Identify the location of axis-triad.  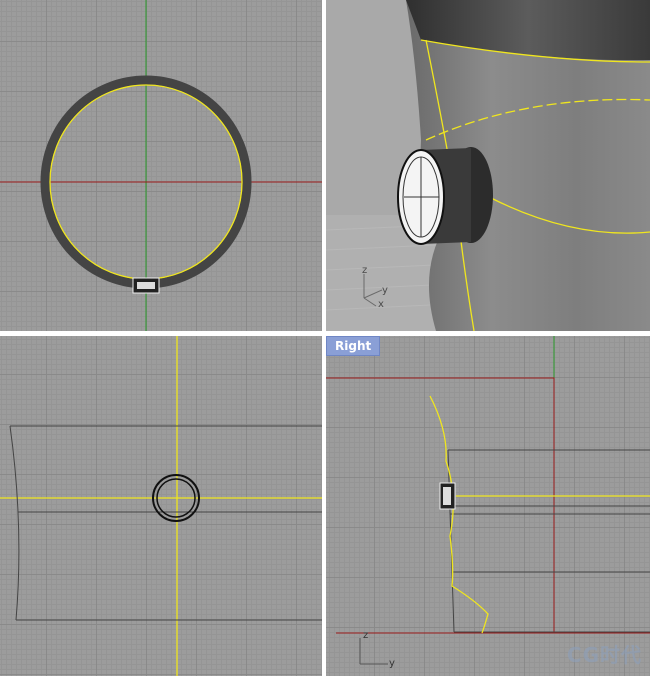
(373, 651).